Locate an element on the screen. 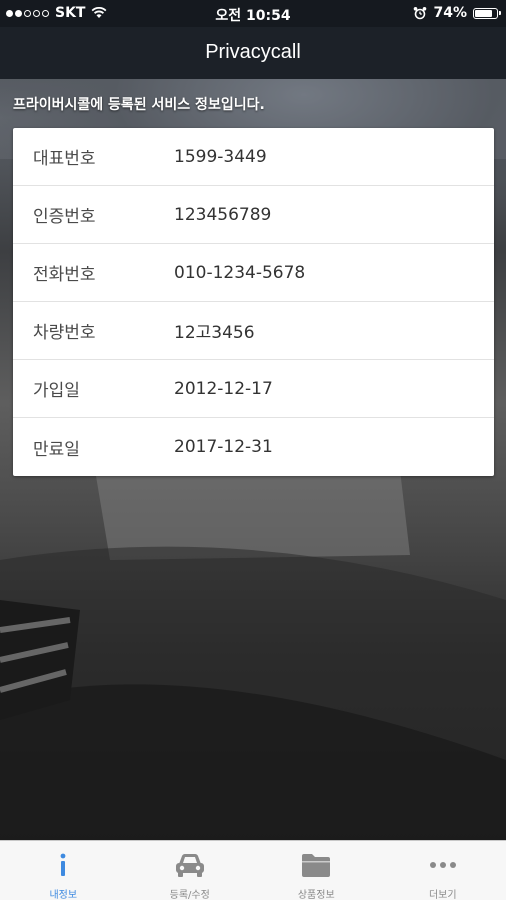  info-row-label: 만료일 is located at coordinates (56, 449).